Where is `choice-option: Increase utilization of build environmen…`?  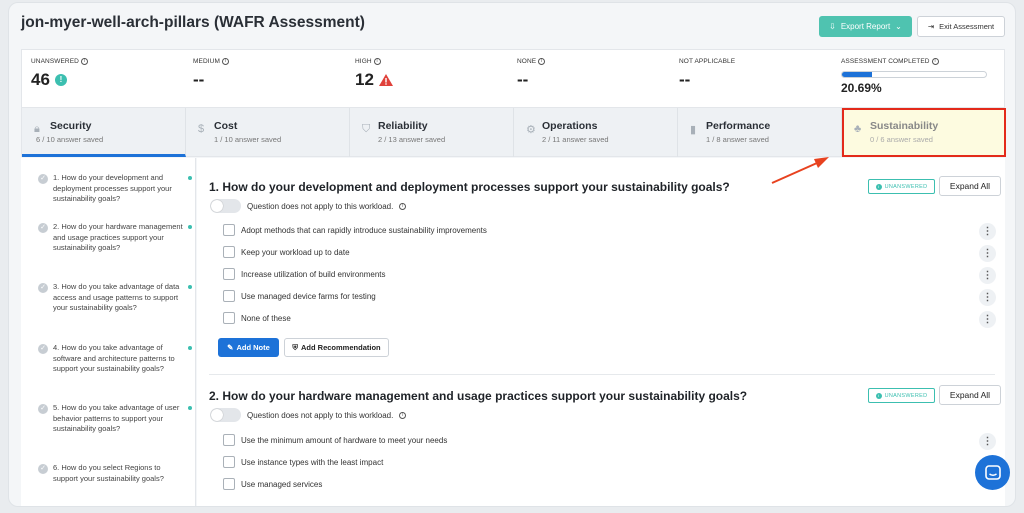 choice-option: Increase utilization of build environmen… is located at coordinates (304, 274).